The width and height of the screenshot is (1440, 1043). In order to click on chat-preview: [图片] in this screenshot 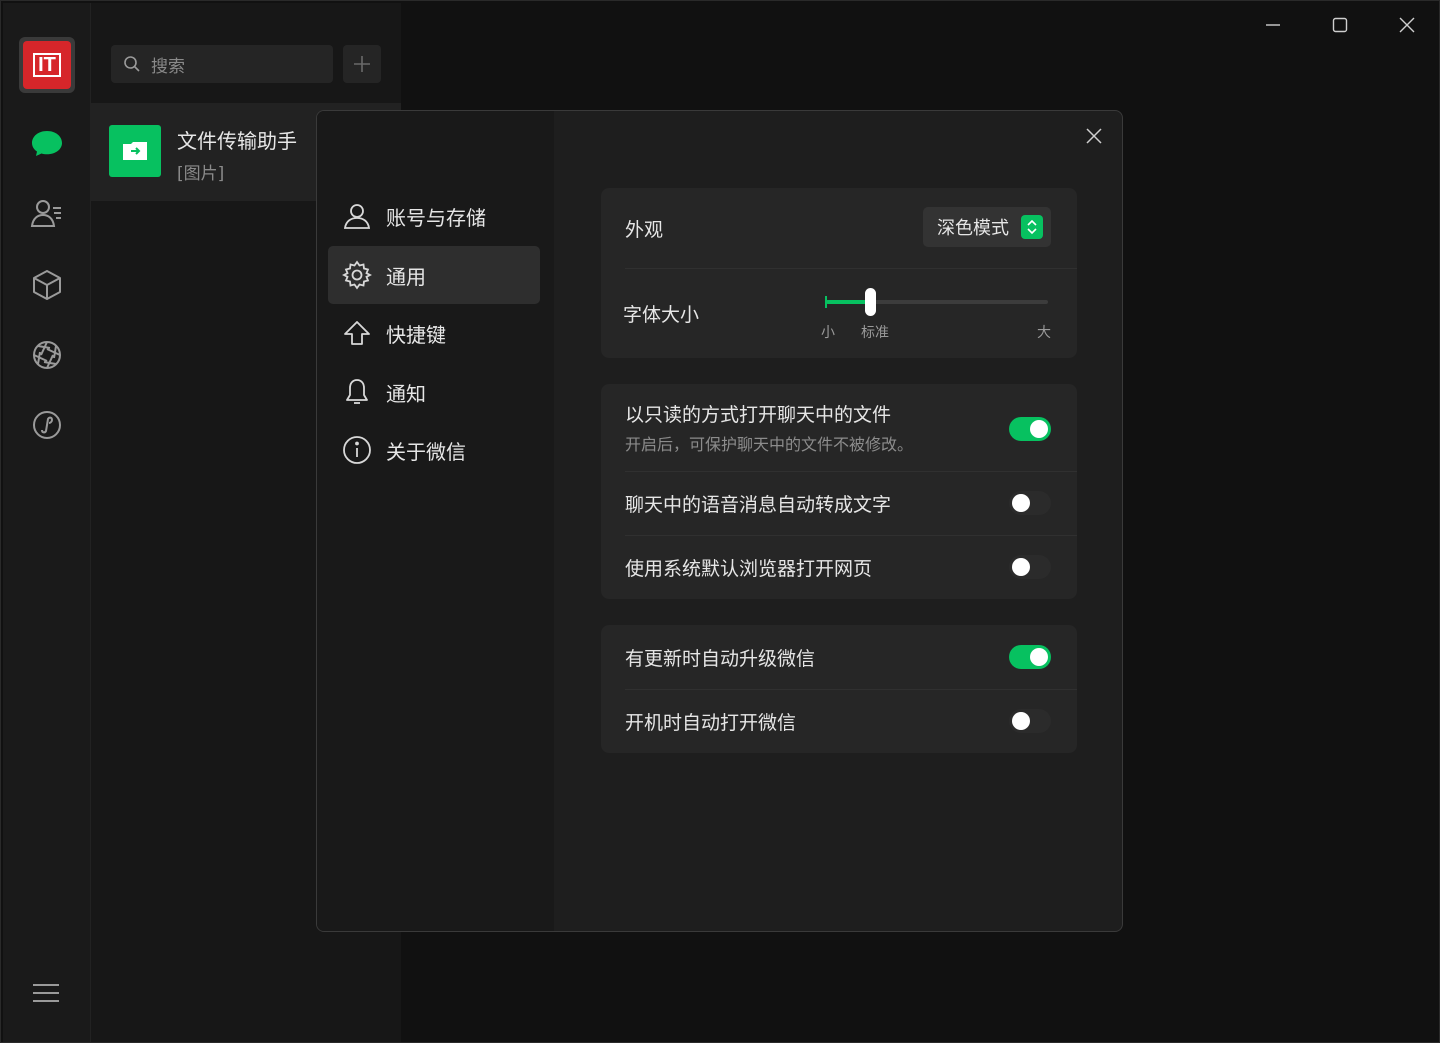, I will do `click(201, 174)`.